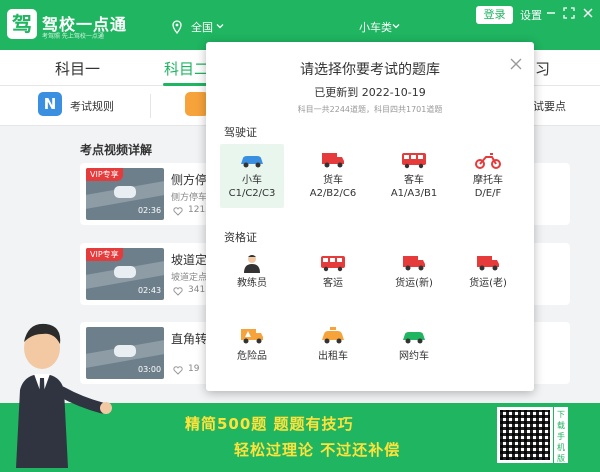 This screenshot has height=472, width=600. I want to click on tab-subject-one: 科目一, so click(77, 68).